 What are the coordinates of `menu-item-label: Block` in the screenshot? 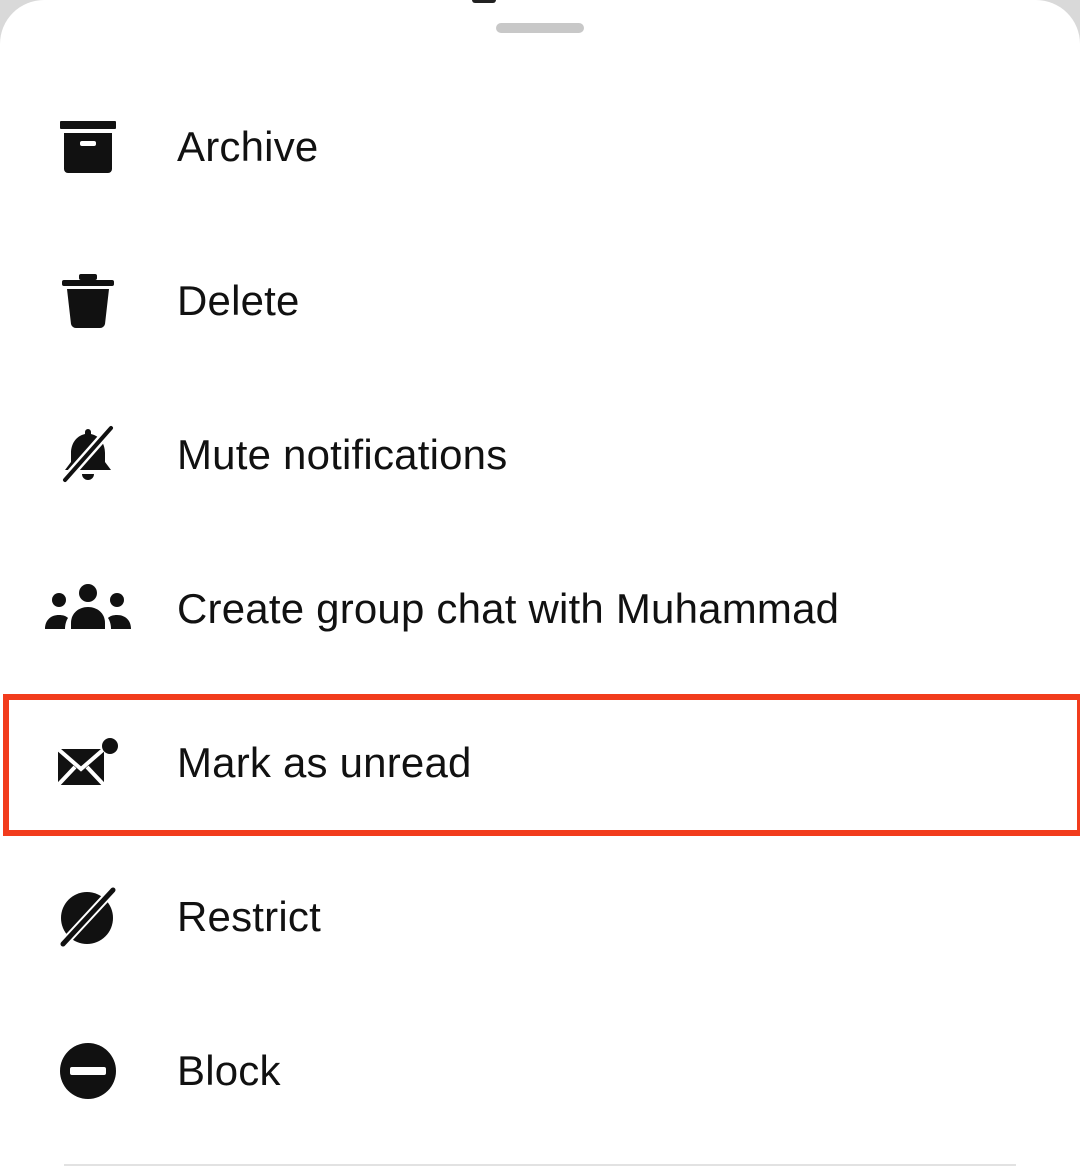 It's located at (229, 1070).